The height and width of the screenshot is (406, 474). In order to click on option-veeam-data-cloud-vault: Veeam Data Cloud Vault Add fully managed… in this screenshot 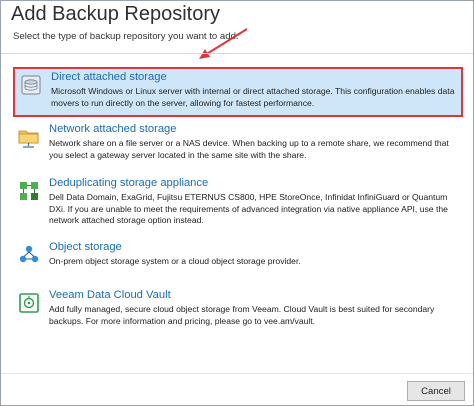, I will do `click(238, 312)`.